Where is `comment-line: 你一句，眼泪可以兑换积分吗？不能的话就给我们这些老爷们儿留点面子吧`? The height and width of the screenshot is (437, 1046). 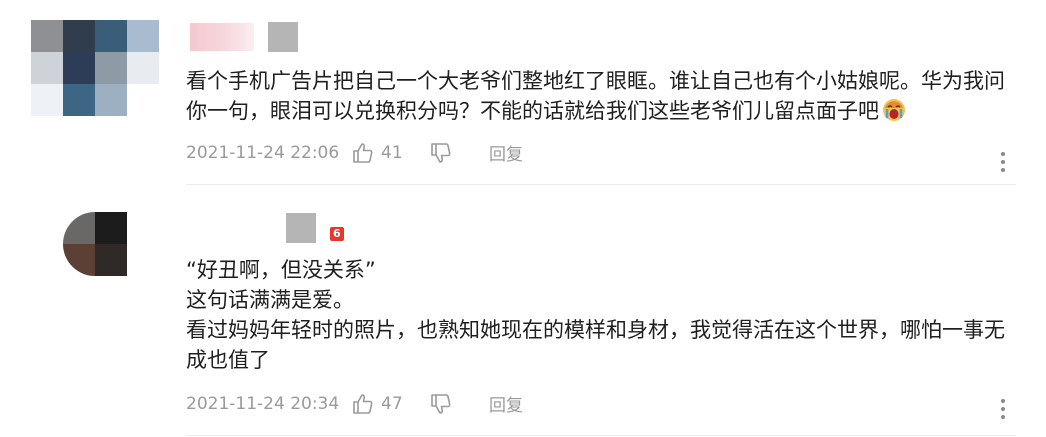 comment-line: 你一句，眼泪可以兑换积分吗？不能的话就给我们这些老爷们儿留点面子吧 is located at coordinates (601, 111).